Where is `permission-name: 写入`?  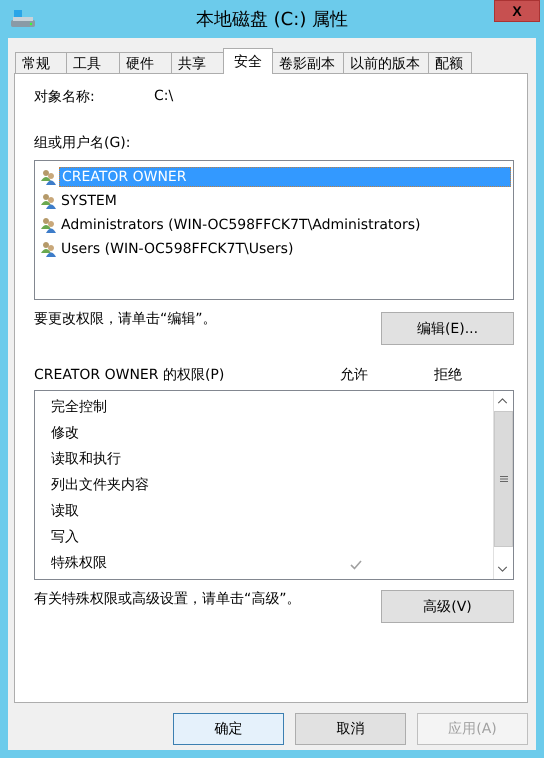
permission-name: 写入 is located at coordinates (65, 537).